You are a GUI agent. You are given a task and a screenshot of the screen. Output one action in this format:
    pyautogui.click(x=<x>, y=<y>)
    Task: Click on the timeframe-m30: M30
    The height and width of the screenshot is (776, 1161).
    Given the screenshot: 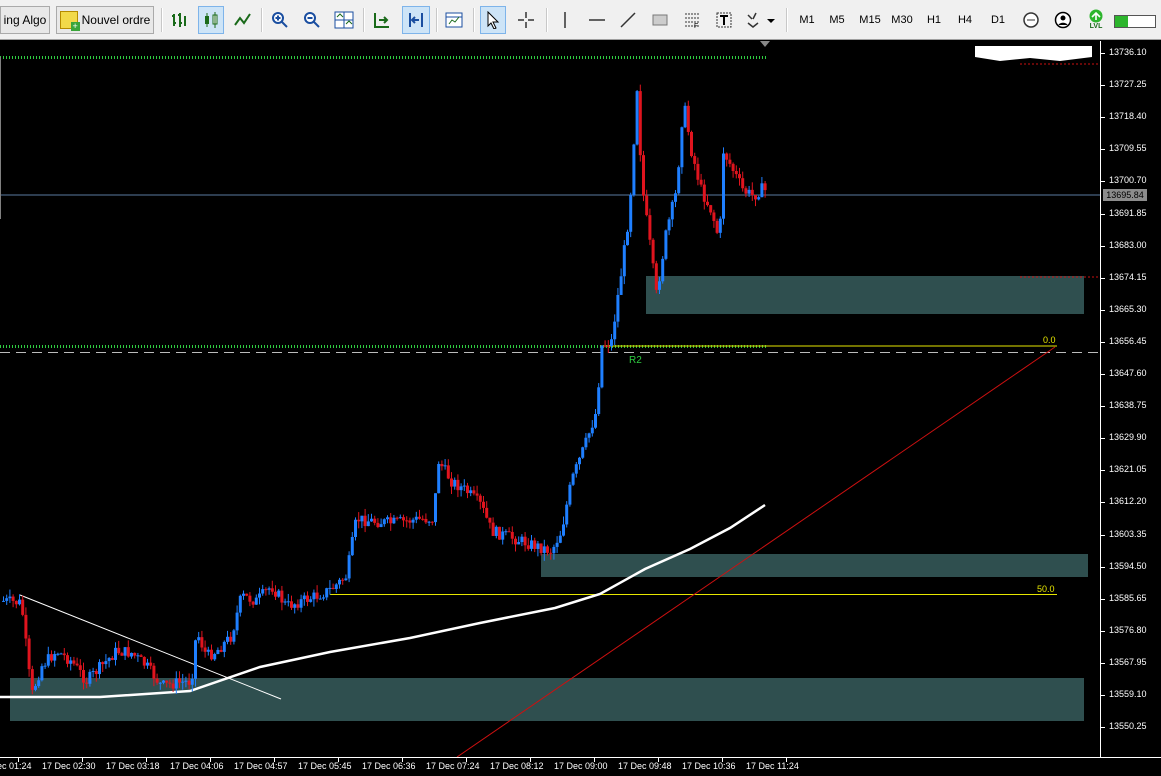 What is the action you would take?
    pyautogui.click(x=902, y=20)
    